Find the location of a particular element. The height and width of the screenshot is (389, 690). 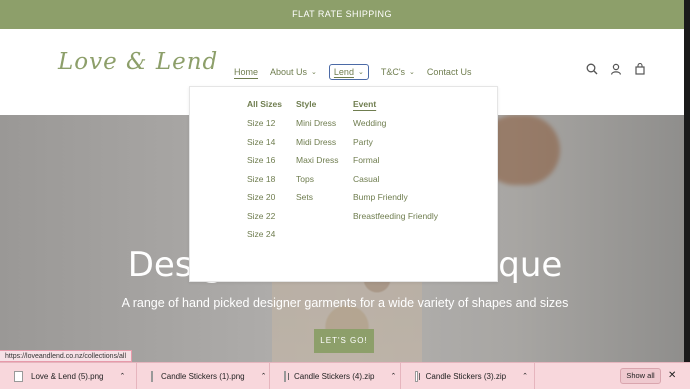

nav-tcs-label: T&C's is located at coordinates (393, 72).